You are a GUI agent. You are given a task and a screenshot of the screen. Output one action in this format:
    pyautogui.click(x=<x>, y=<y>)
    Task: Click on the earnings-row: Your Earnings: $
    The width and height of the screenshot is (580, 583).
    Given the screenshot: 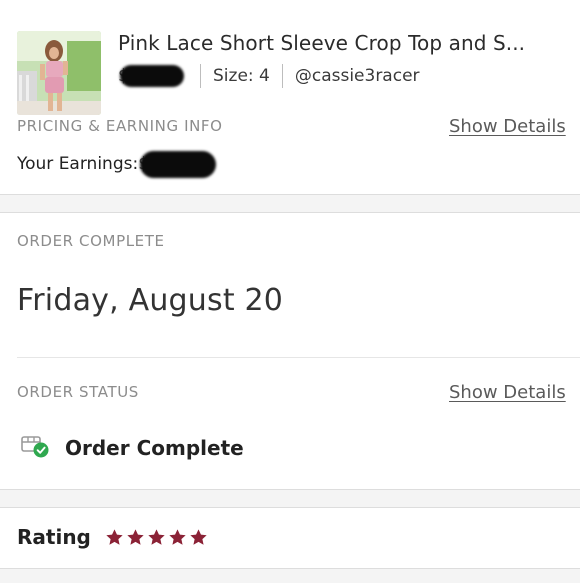 What is the action you would take?
    pyautogui.click(x=117, y=164)
    